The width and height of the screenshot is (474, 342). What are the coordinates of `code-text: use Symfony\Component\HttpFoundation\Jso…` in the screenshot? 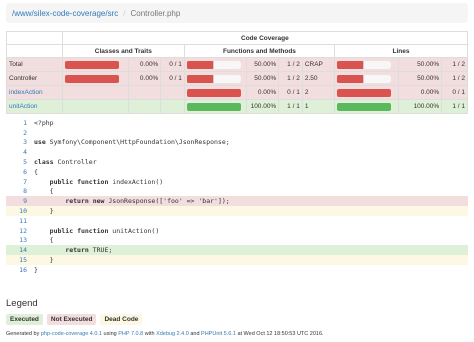 It's located at (132, 142).